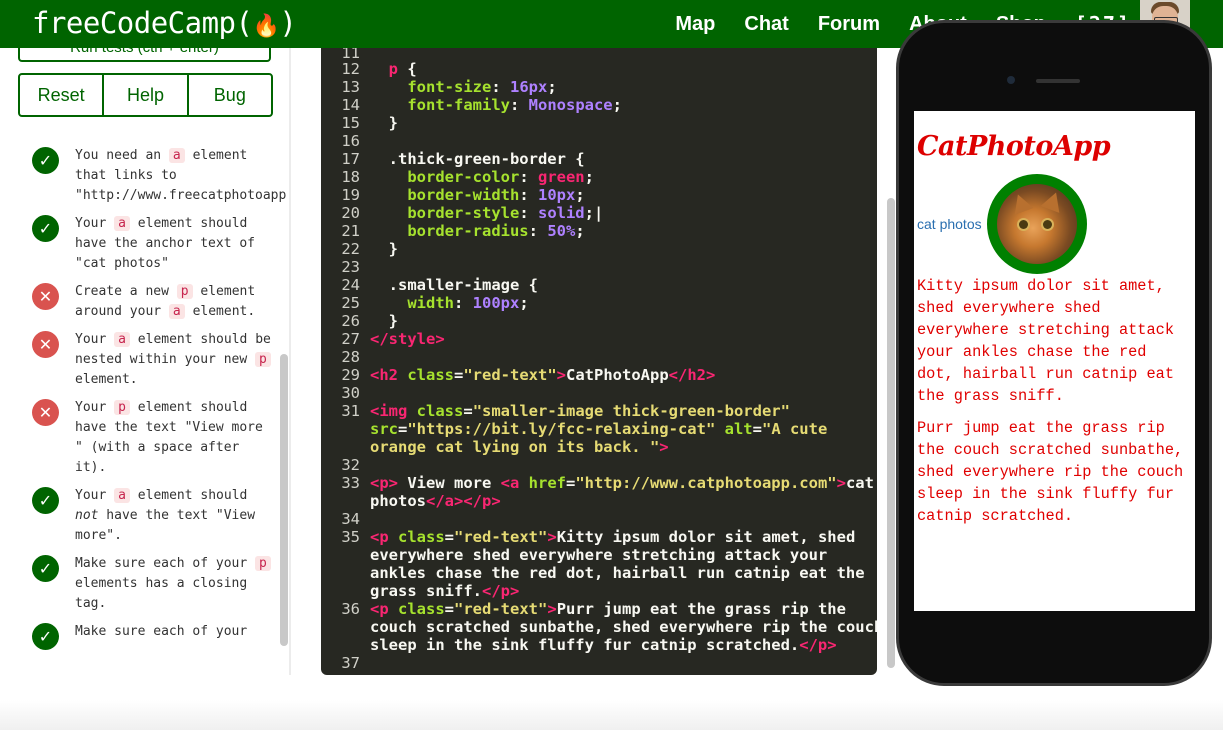 This screenshot has height=730, width=1223. What do you see at coordinates (599, 501) in the screenshot?
I see `code-line: photos</a></p>` at bounding box center [599, 501].